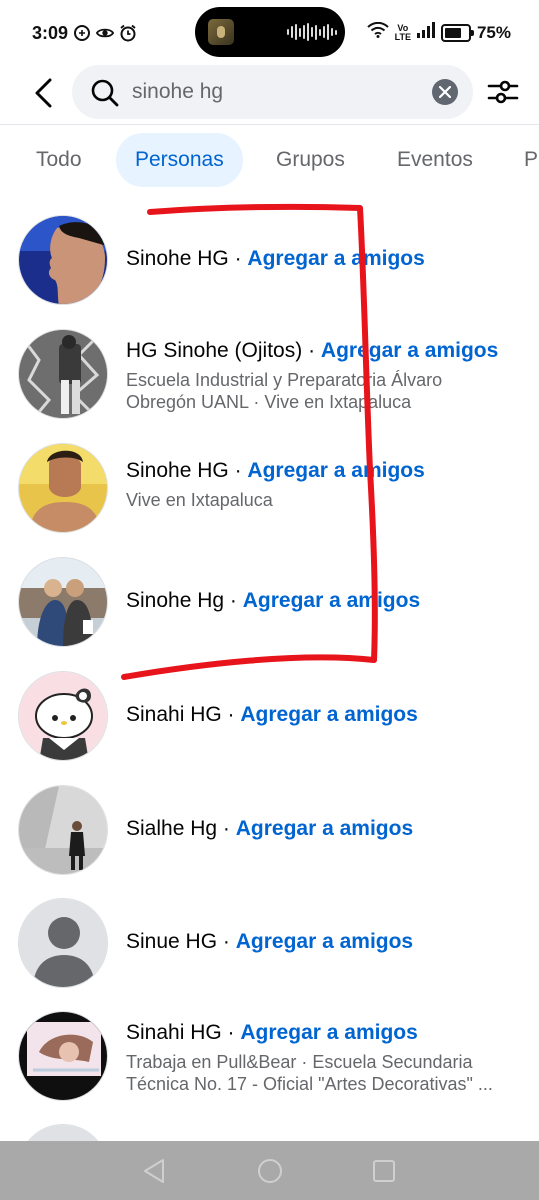 This screenshot has height=1200, width=539. I want to click on result-info: Sinohe HG · Agregar a amigos, so click(275, 258).